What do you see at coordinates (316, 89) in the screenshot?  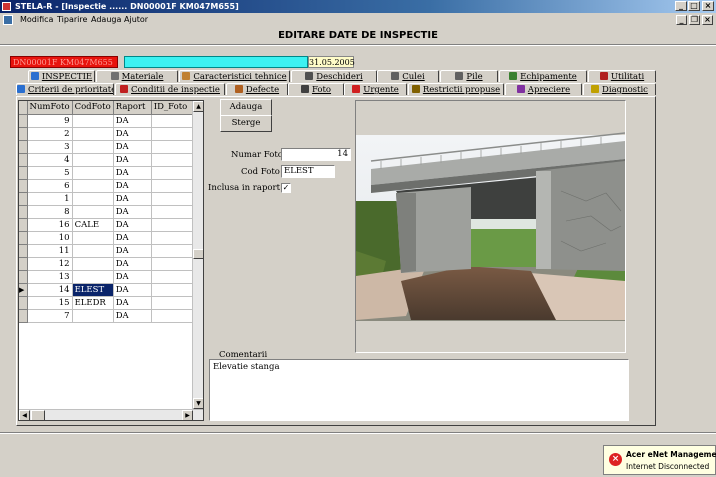 I see `tab-foto: Foto` at bounding box center [316, 89].